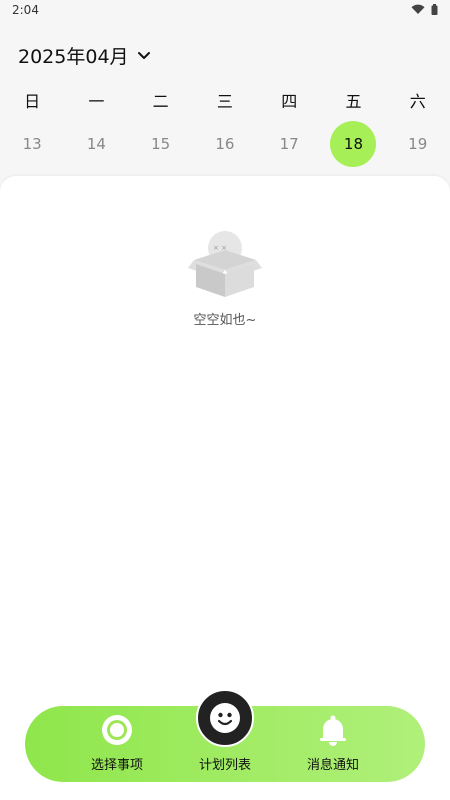 This screenshot has height=800, width=450. What do you see at coordinates (32, 144) in the screenshot?
I see `date-cell: 13` at bounding box center [32, 144].